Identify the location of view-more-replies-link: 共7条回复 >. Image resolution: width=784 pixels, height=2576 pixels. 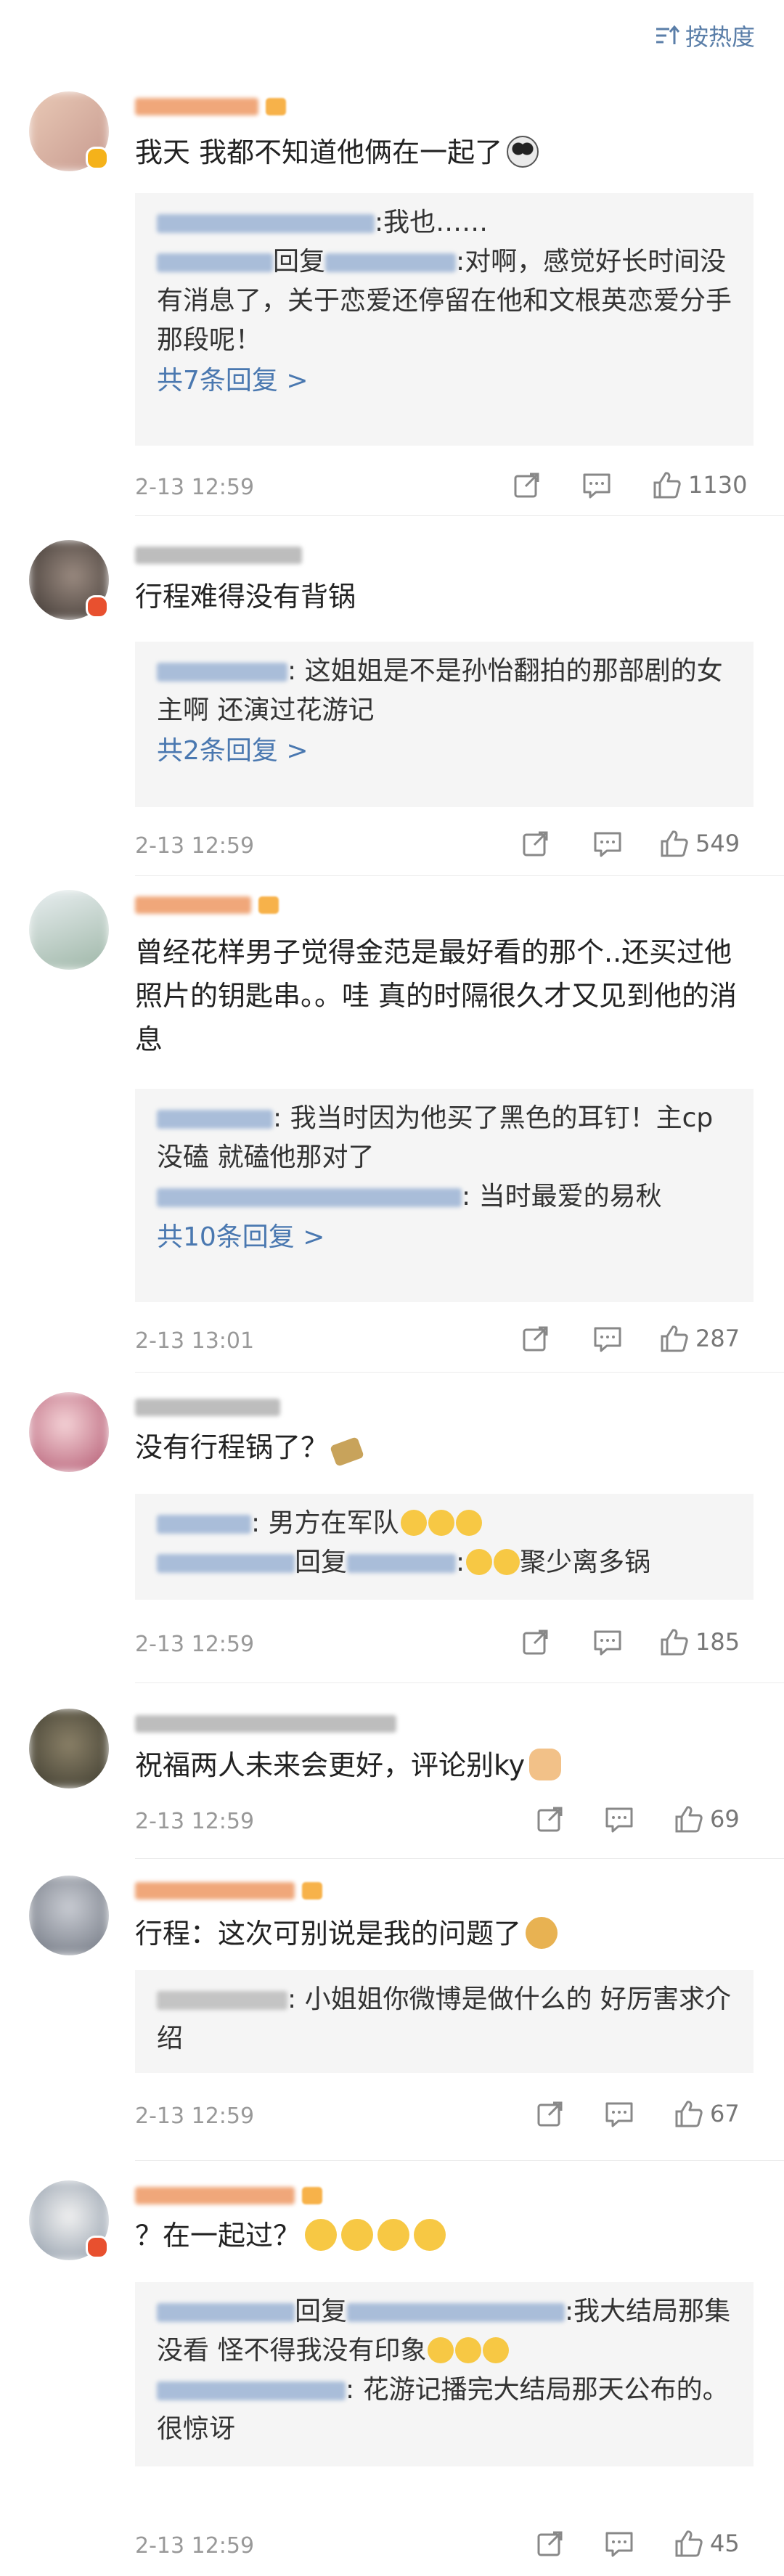
(444, 381).